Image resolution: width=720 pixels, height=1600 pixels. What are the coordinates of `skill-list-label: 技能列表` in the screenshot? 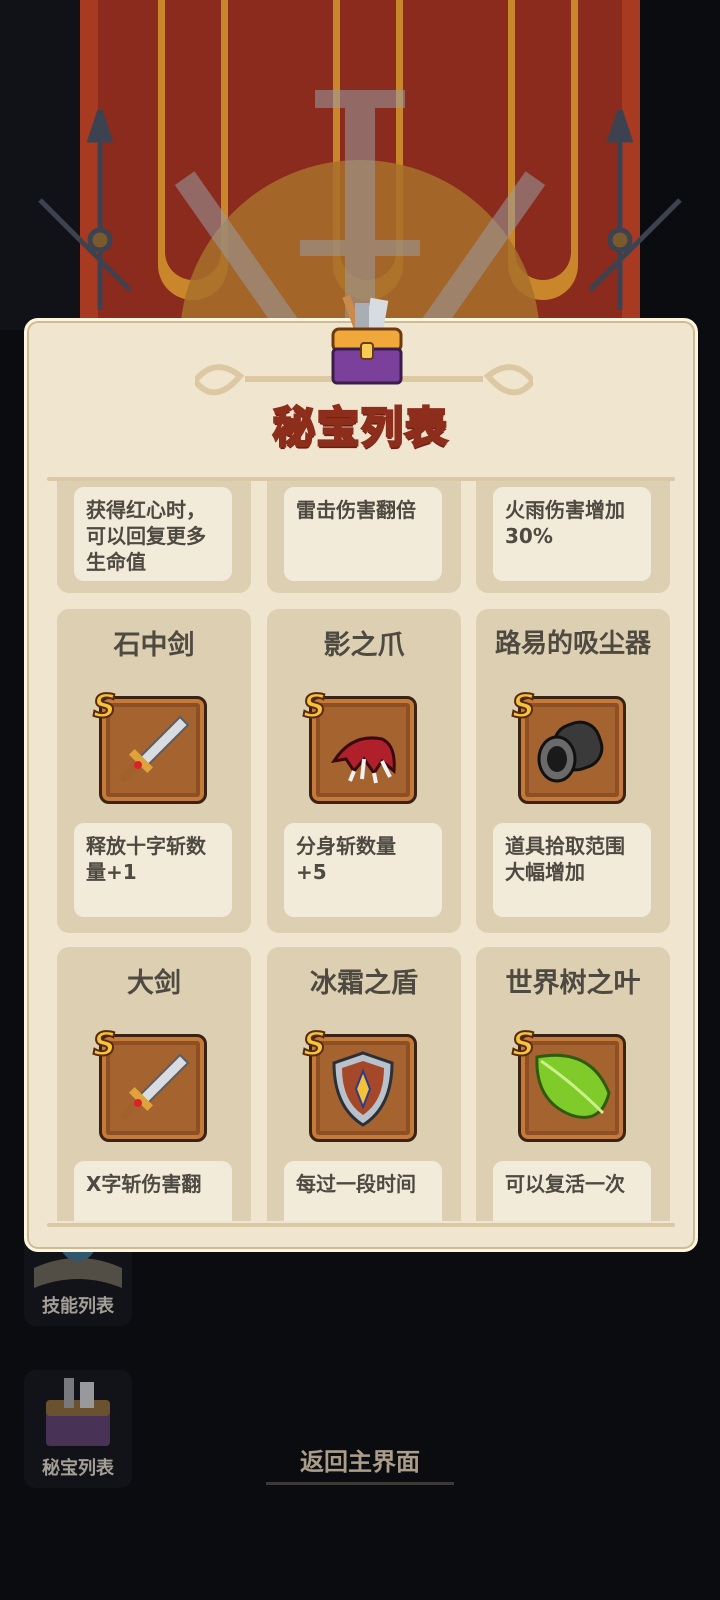 It's located at (78, 1306).